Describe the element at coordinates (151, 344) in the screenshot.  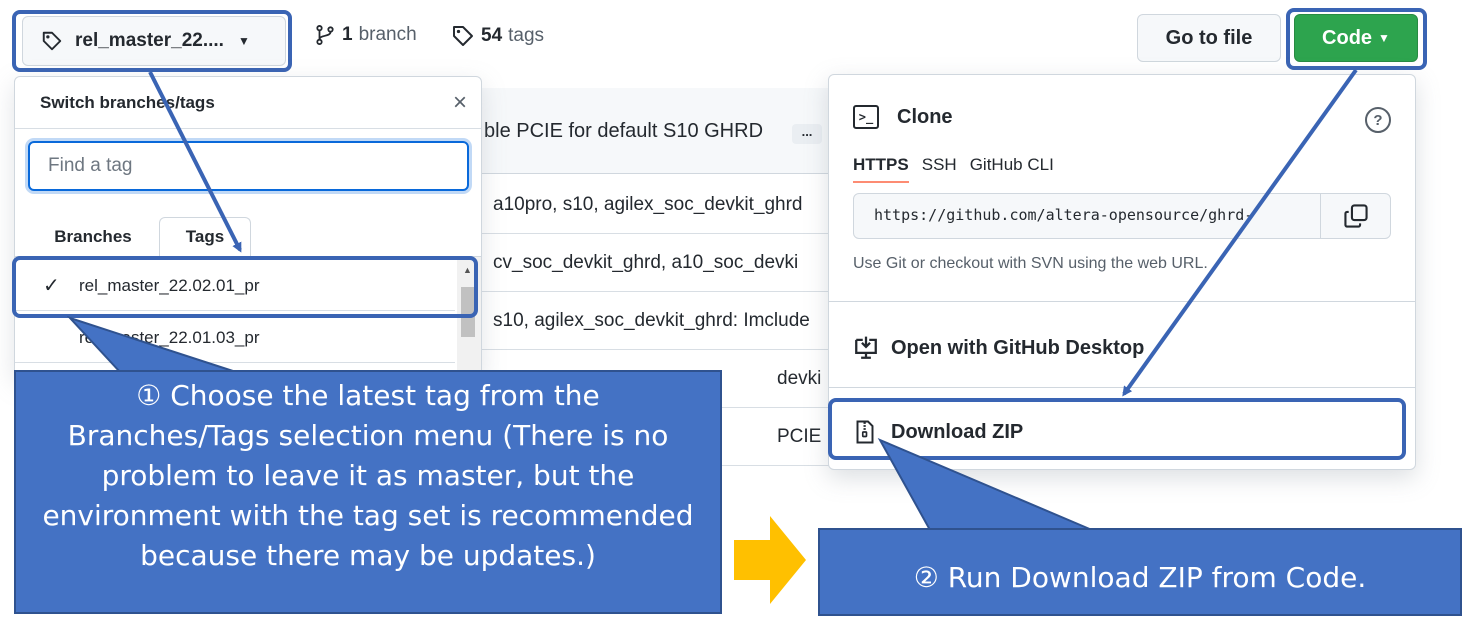
I see `callout1-pointer` at that location.